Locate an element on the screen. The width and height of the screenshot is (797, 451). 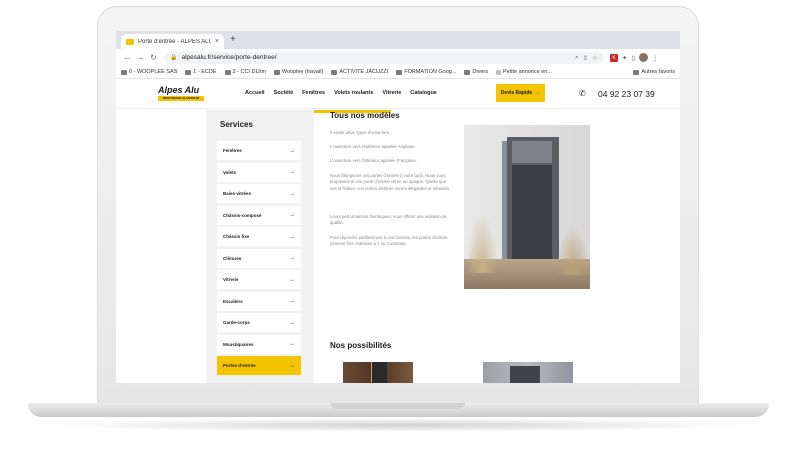
tab-close-icon: × is located at coordinates (217, 41).